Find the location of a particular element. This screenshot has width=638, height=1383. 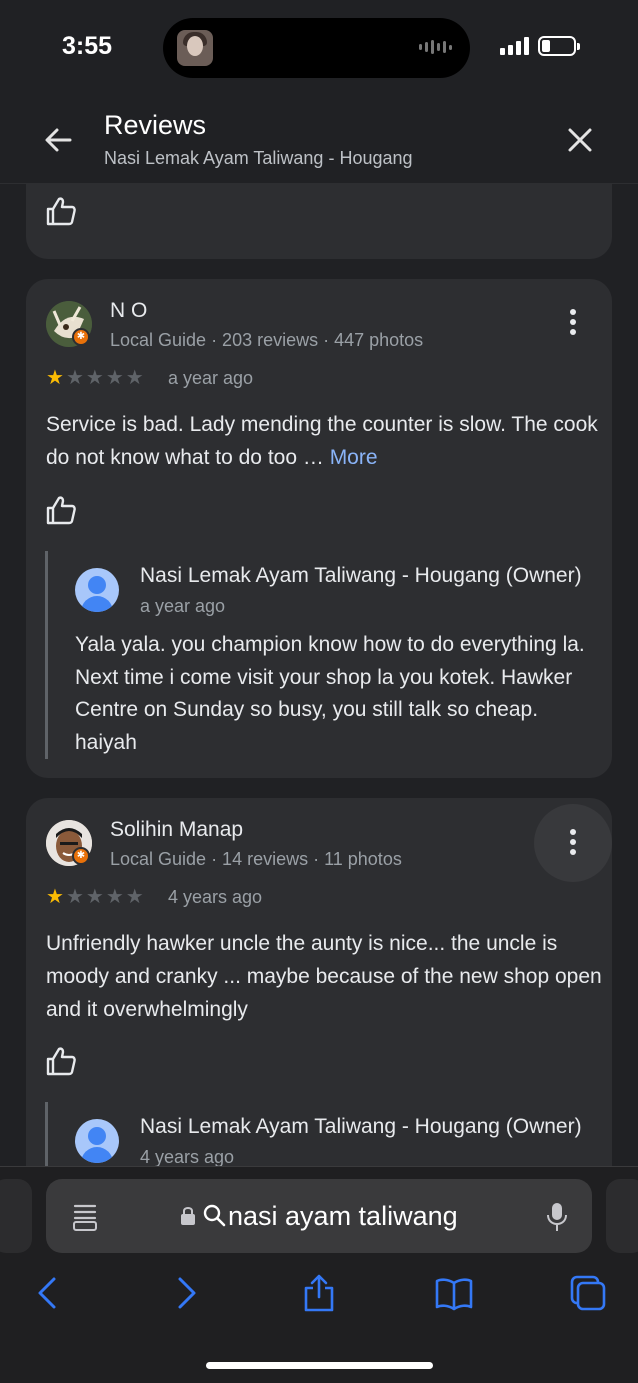

reviewer-meta: Local Guide · 203 reviews · 447 photos is located at coordinates (267, 340).